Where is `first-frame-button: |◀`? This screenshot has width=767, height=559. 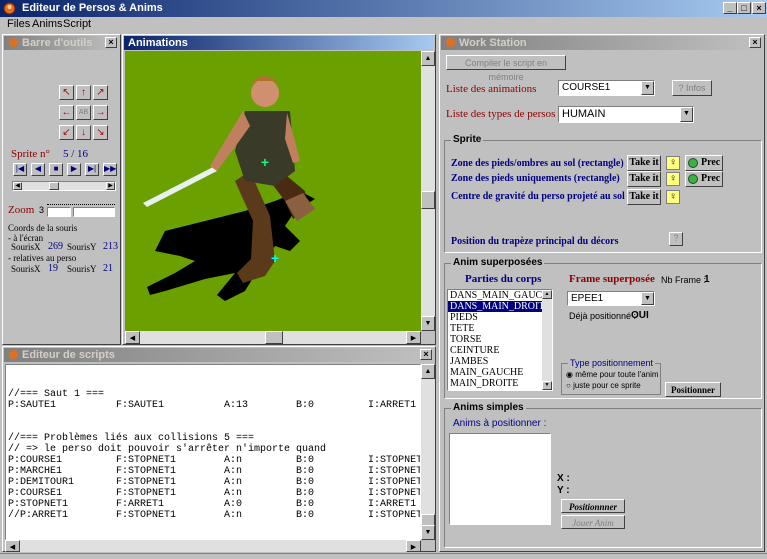 first-frame-button: |◀ is located at coordinates (20, 169).